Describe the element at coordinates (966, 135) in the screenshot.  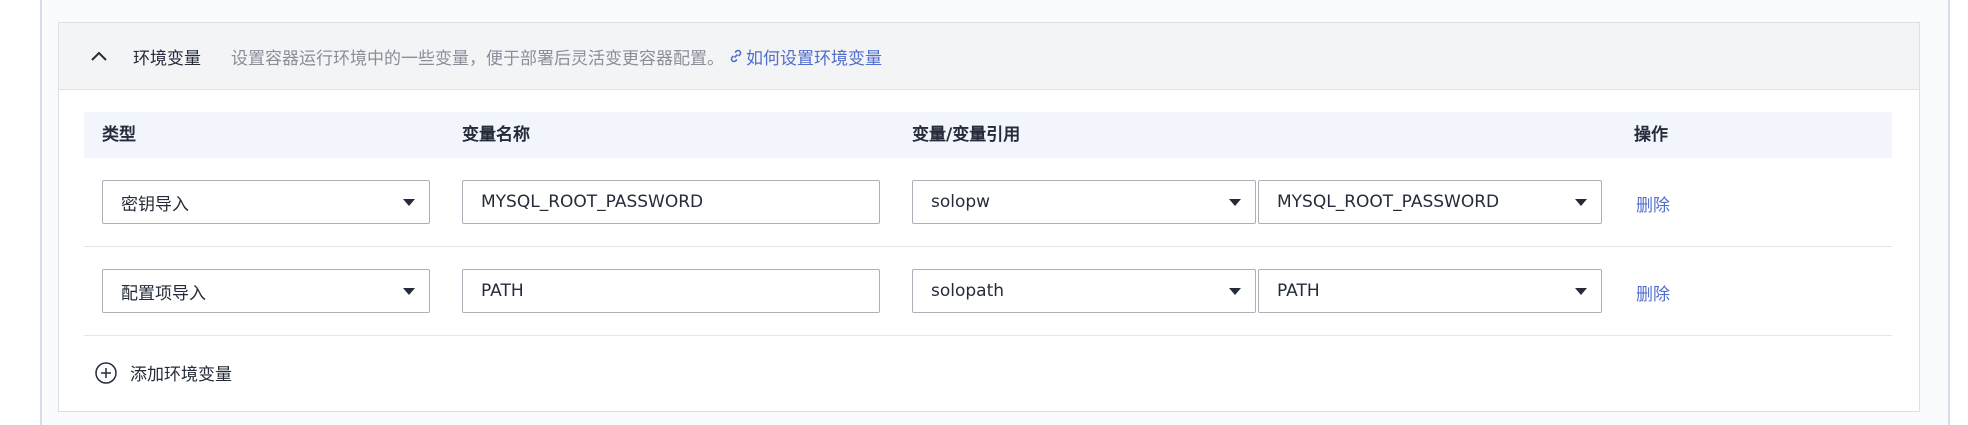
I see `column-header-value: 变量/变量引用` at that location.